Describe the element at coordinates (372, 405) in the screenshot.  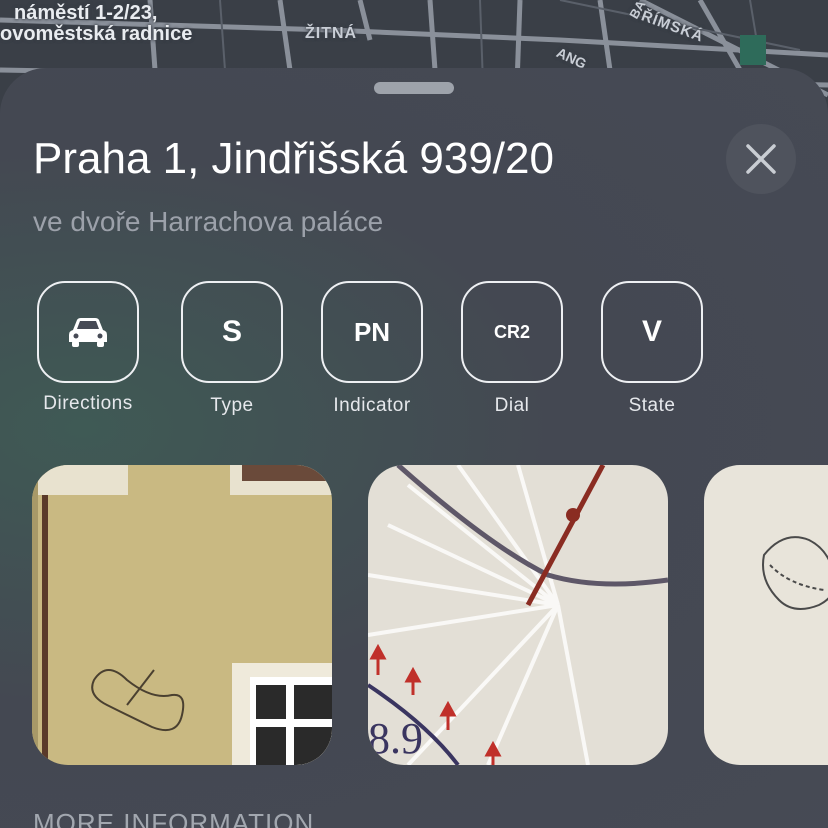
I see `indicator-label: Indicator` at that location.